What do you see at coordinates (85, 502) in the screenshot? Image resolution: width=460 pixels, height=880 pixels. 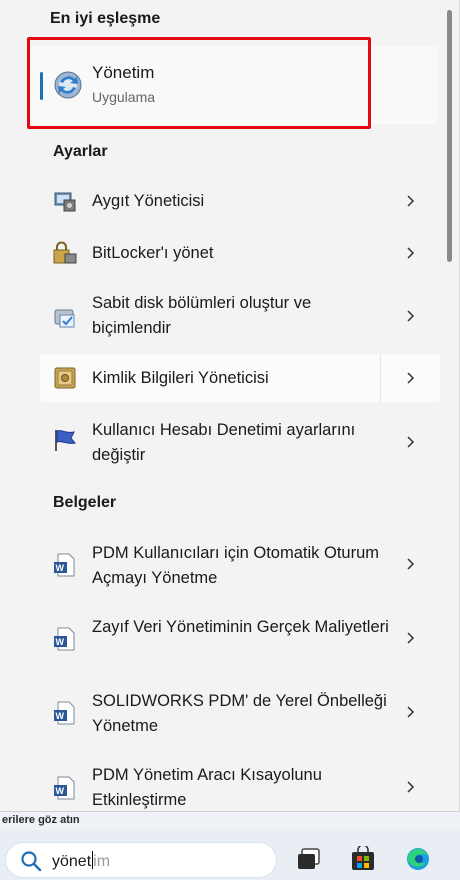 I see `documents-heading: Belgeler` at bounding box center [85, 502].